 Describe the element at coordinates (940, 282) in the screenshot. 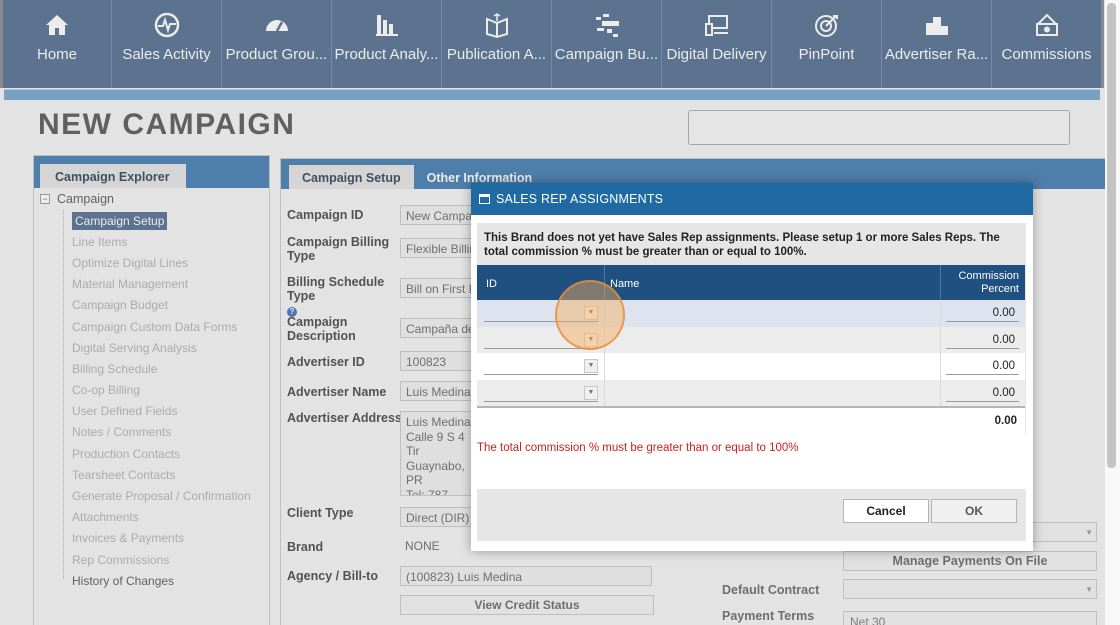

I see `column-divider` at that location.